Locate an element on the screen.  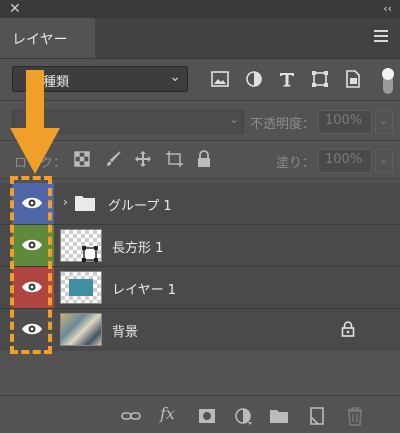
new-layer-icon is located at coordinates (317, 416).